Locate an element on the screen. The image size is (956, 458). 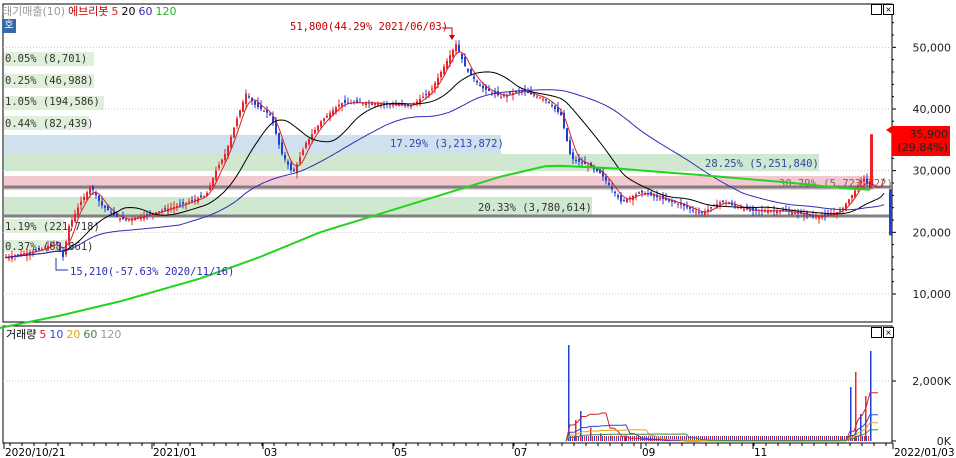
price-panel-maximize-button is located at coordinates (876, 9).